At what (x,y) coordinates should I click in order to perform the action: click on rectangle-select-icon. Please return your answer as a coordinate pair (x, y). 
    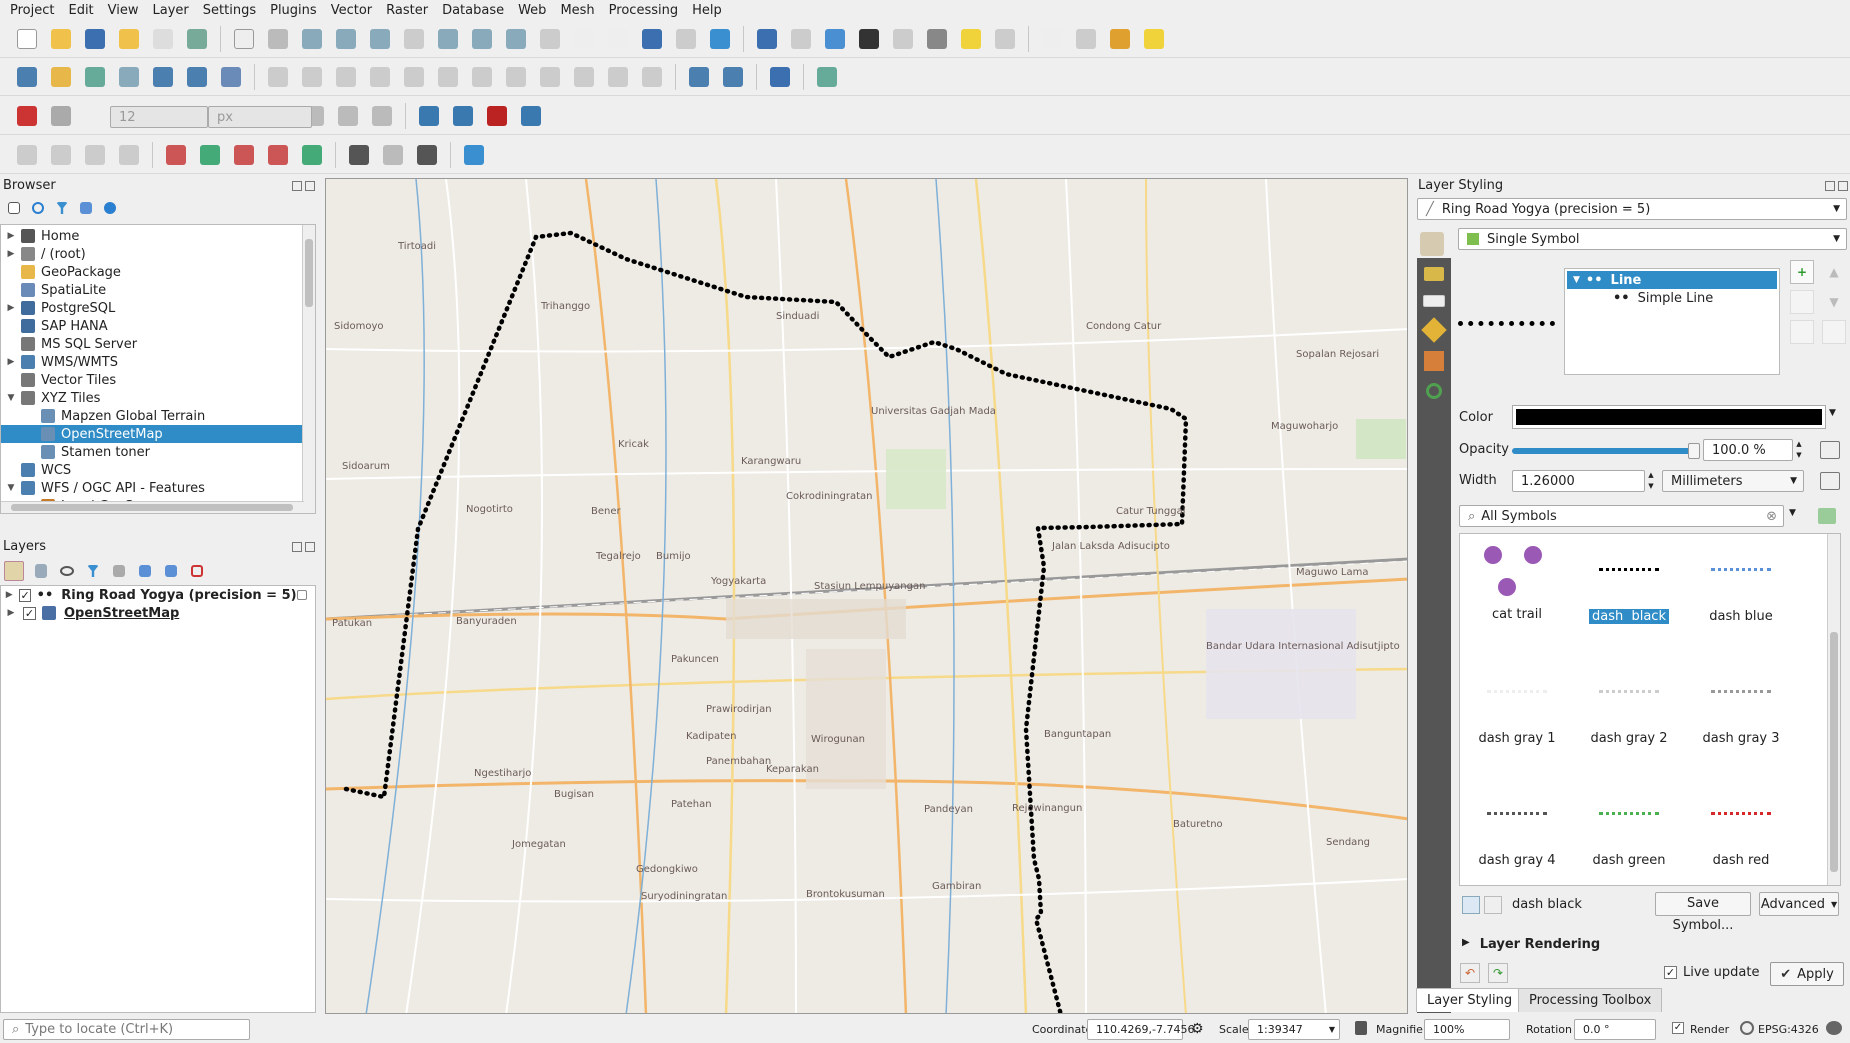
    Looking at the image, I should click on (312, 155).